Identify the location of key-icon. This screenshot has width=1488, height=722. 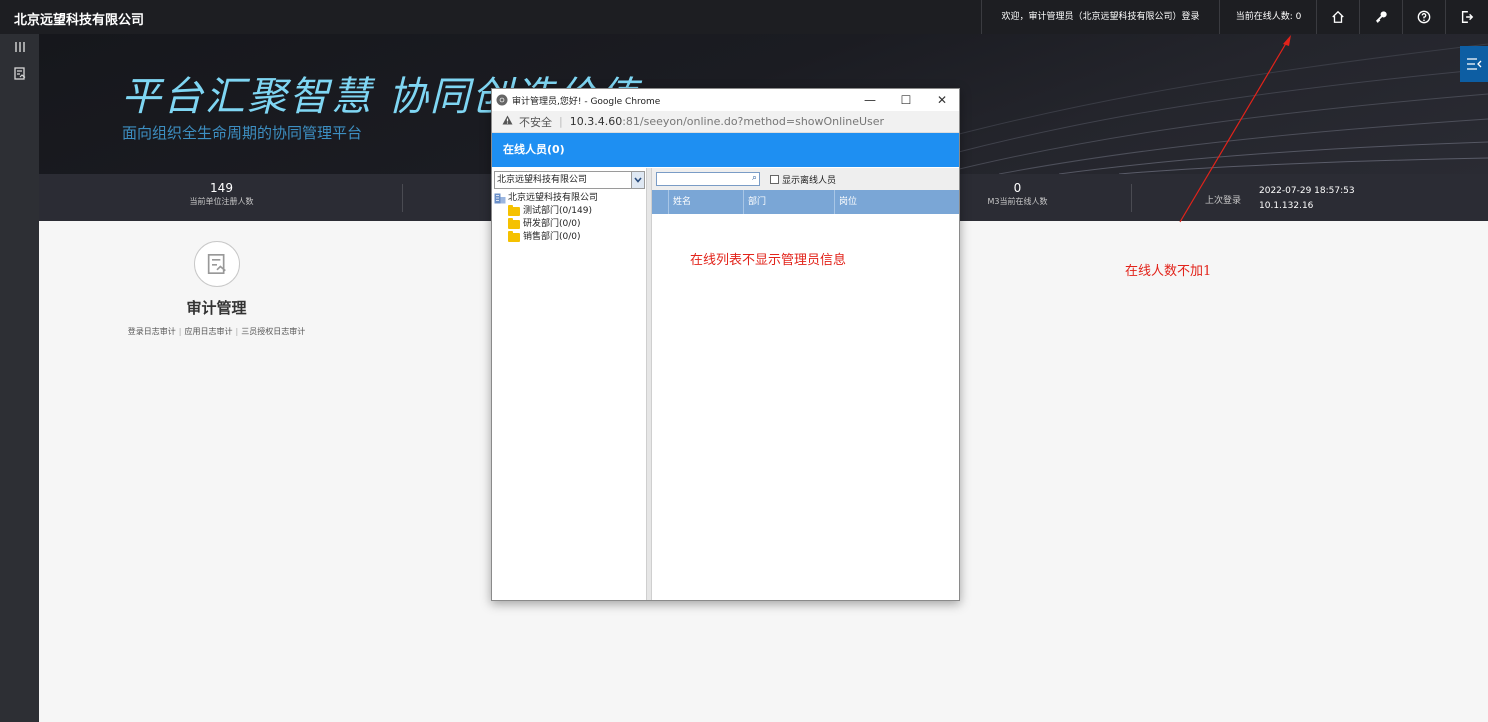
(1380, 17).